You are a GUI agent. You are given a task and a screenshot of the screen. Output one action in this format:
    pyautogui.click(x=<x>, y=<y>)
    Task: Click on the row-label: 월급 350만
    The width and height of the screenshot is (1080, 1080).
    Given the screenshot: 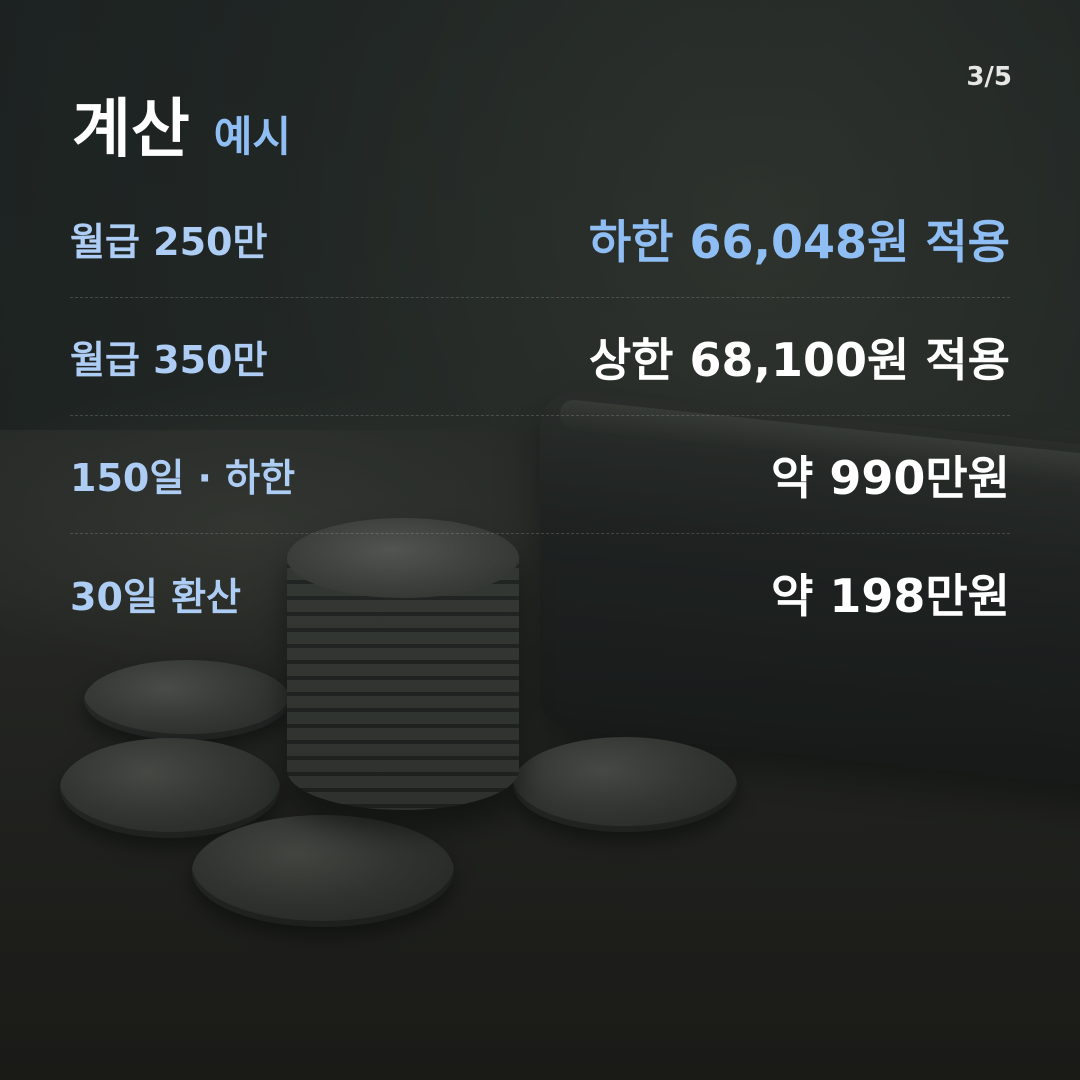 What is the action you would take?
    pyautogui.click(x=169, y=360)
    